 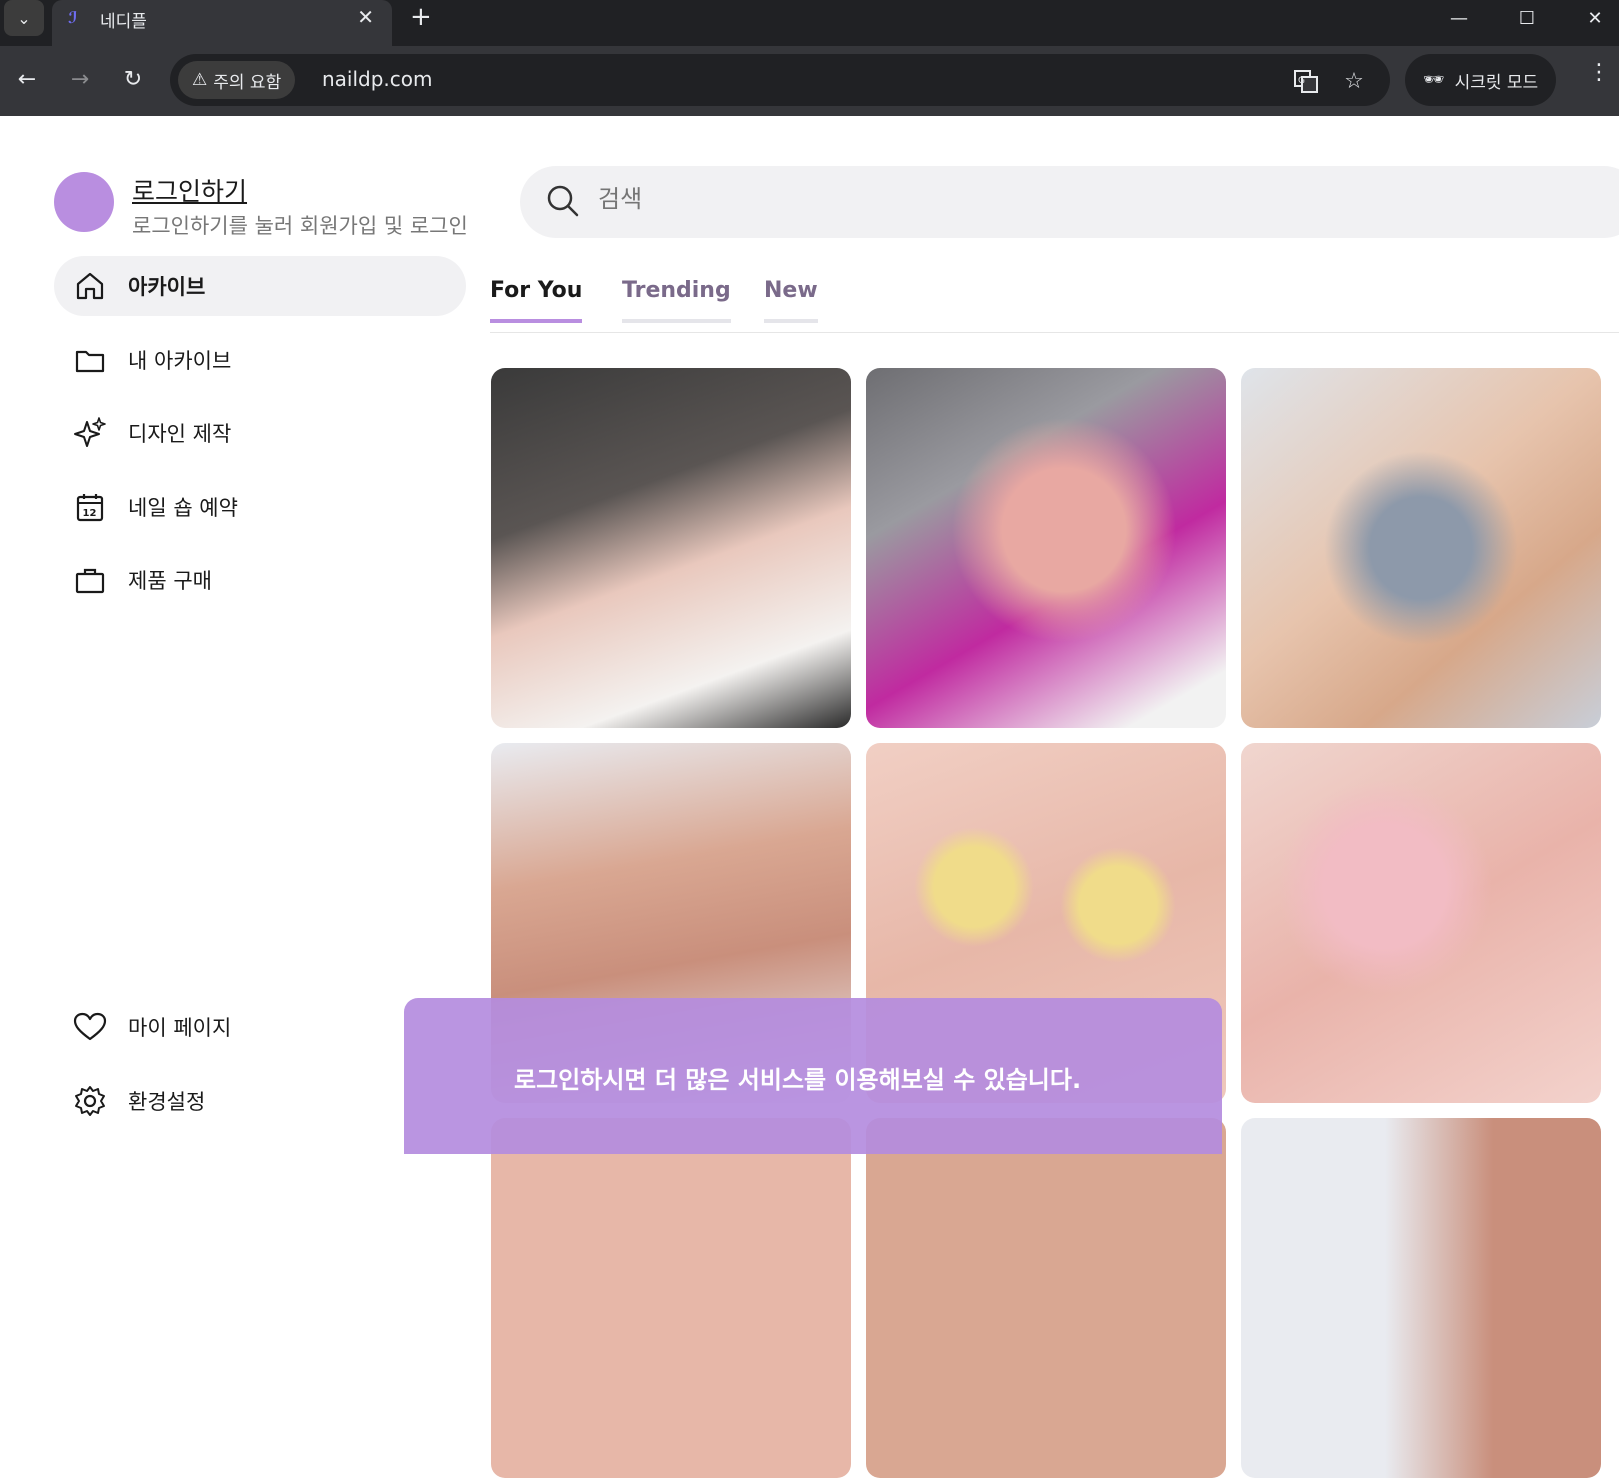 What do you see at coordinates (377, 79) in the screenshot?
I see `url-text: naildp.com` at bounding box center [377, 79].